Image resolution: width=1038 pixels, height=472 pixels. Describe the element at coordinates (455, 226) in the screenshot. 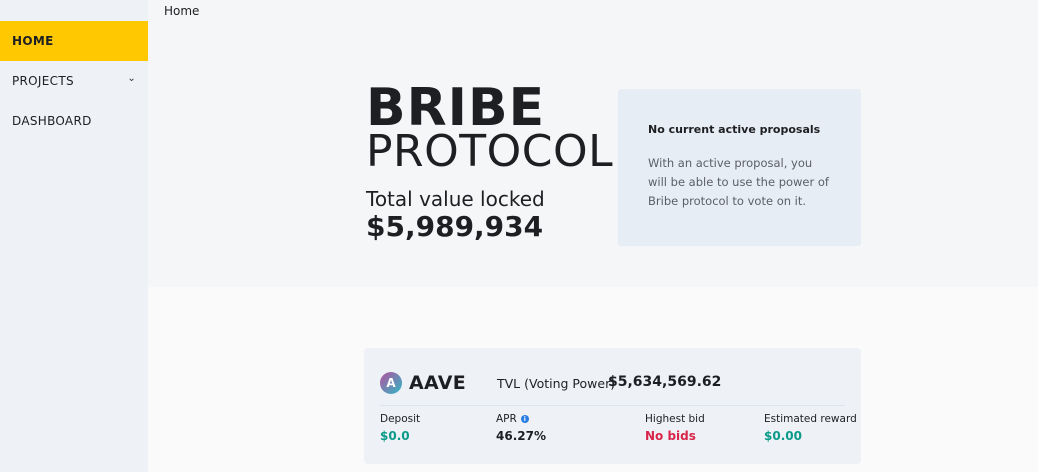

I see `tvl-value: $5,989,934` at that location.